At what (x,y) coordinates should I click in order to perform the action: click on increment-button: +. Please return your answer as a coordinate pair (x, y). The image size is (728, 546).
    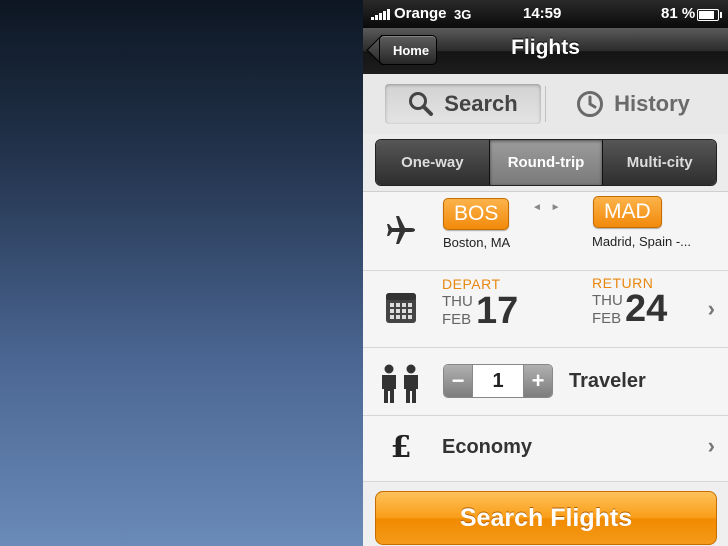
    Looking at the image, I should click on (538, 381).